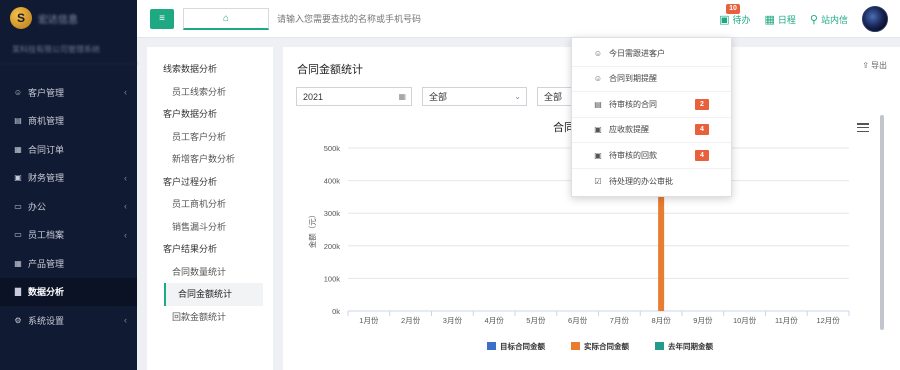 This screenshot has height=370, width=900. Describe the element at coordinates (213, 294) in the screenshot. I see `subnav-item: 合同金额统计` at that location.